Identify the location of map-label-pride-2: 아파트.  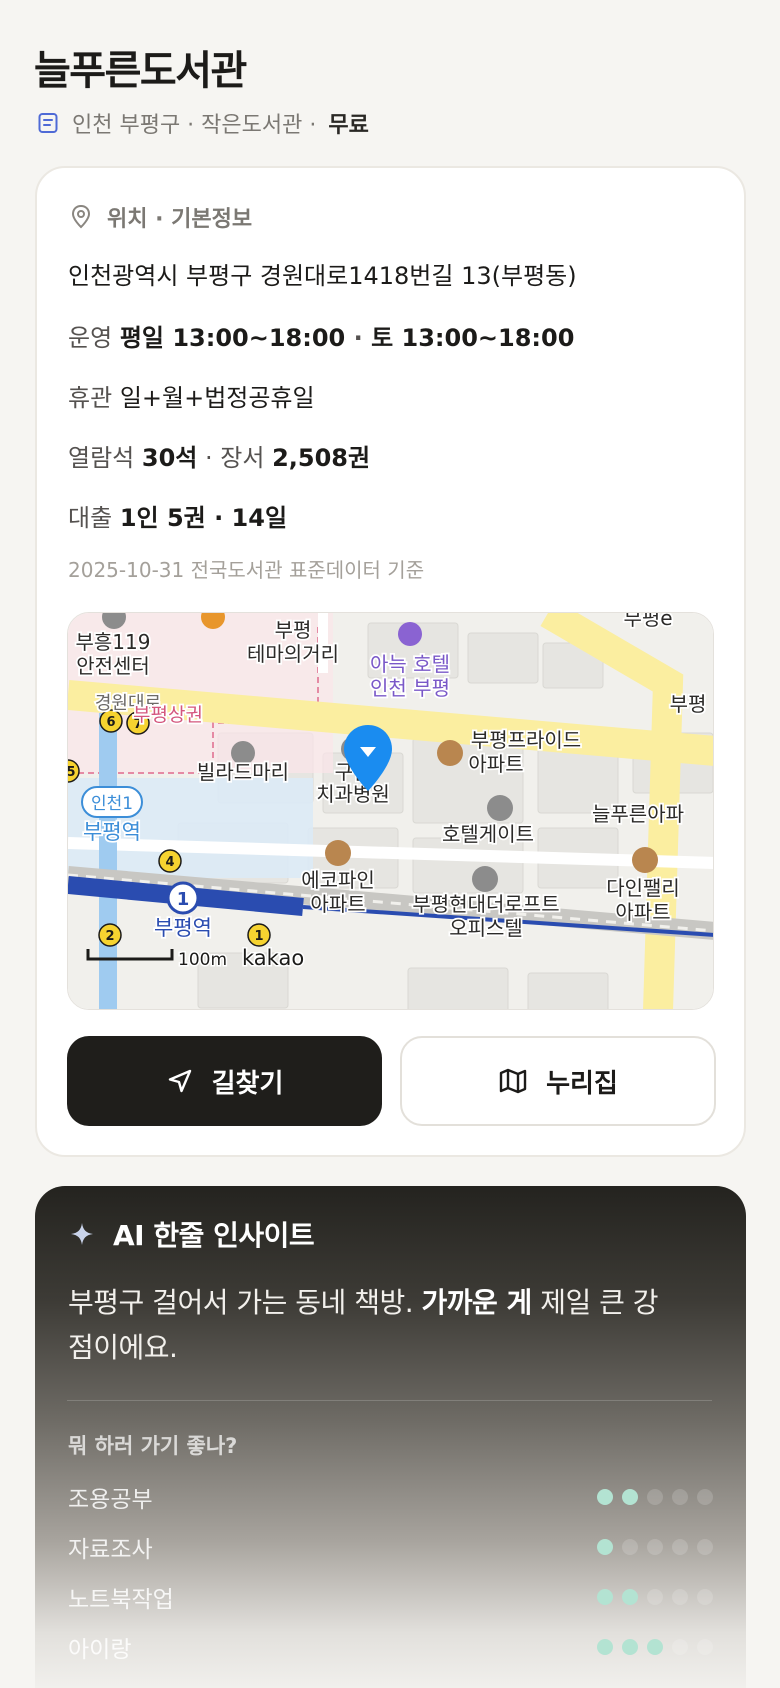
(495, 764).